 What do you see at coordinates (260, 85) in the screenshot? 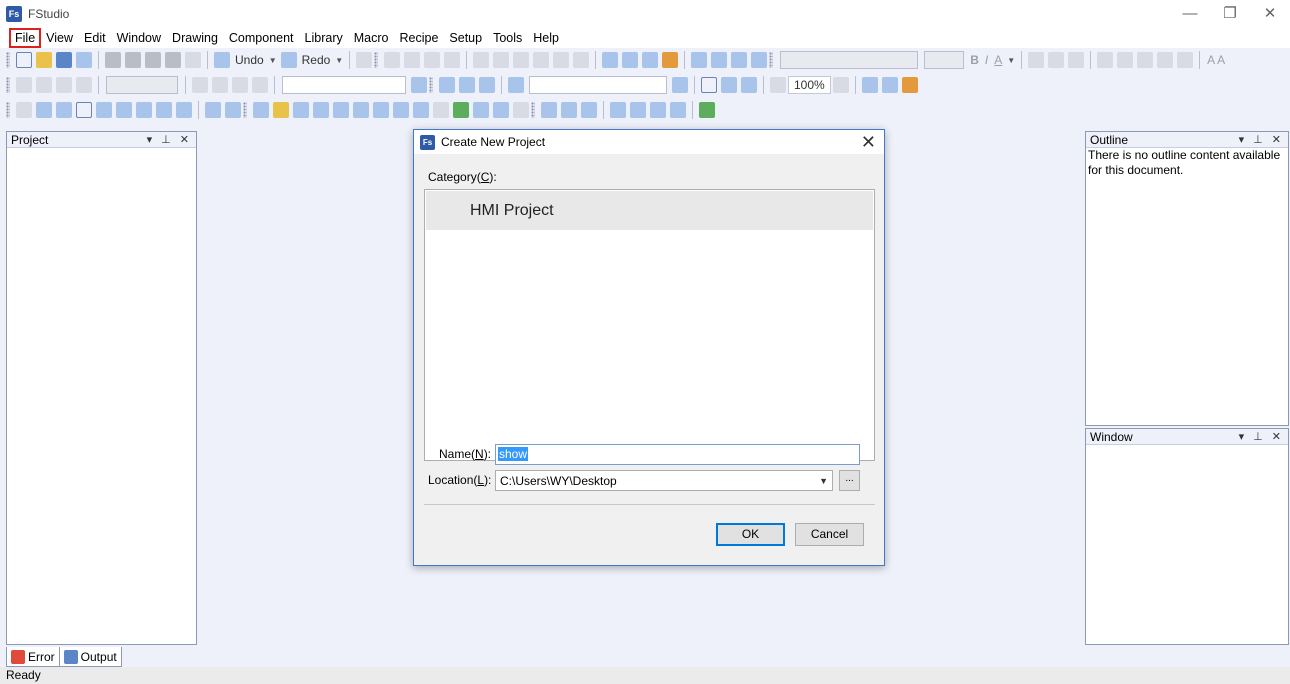
I see `language-4-icon` at bounding box center [260, 85].